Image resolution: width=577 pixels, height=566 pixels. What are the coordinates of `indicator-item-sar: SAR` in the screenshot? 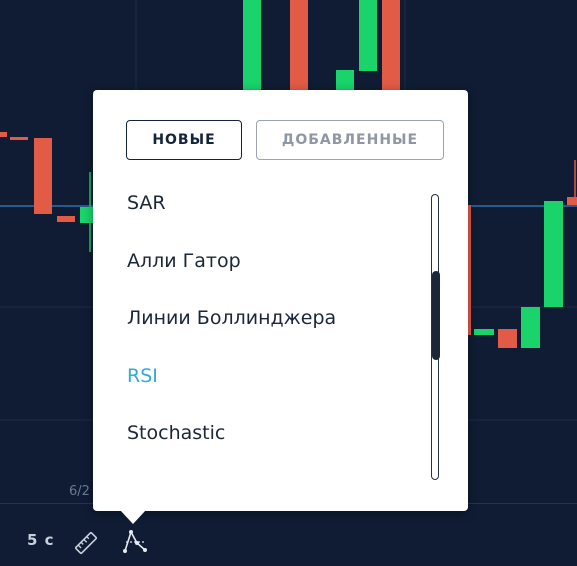 It's located at (272, 217).